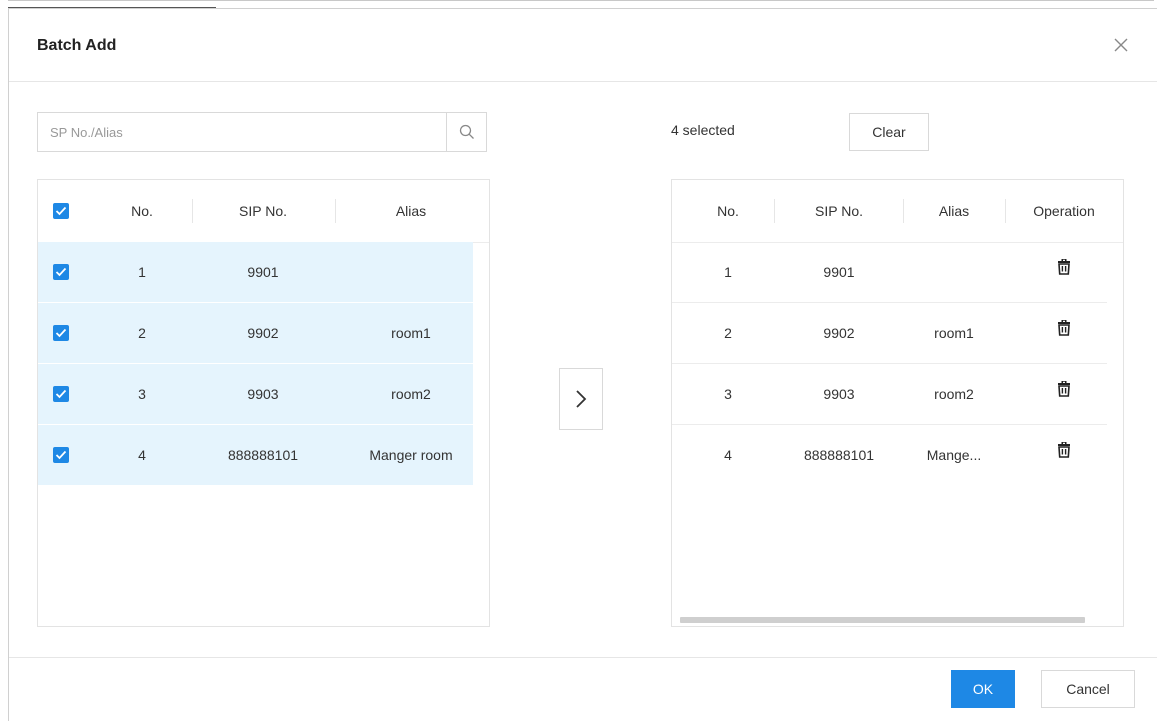 The height and width of the screenshot is (721, 1157). Describe the element at coordinates (242, 132) in the screenshot. I see `search-input` at that location.